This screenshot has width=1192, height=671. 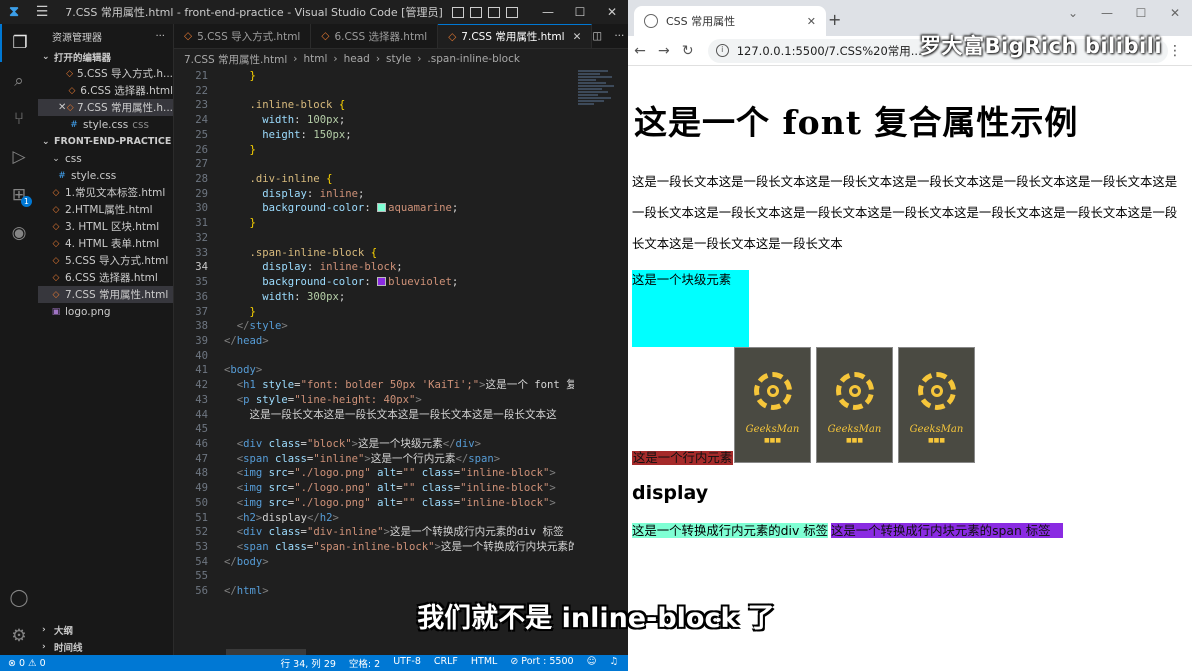 I want to click on source-control-icon: ⑂, so click(x=19, y=119).